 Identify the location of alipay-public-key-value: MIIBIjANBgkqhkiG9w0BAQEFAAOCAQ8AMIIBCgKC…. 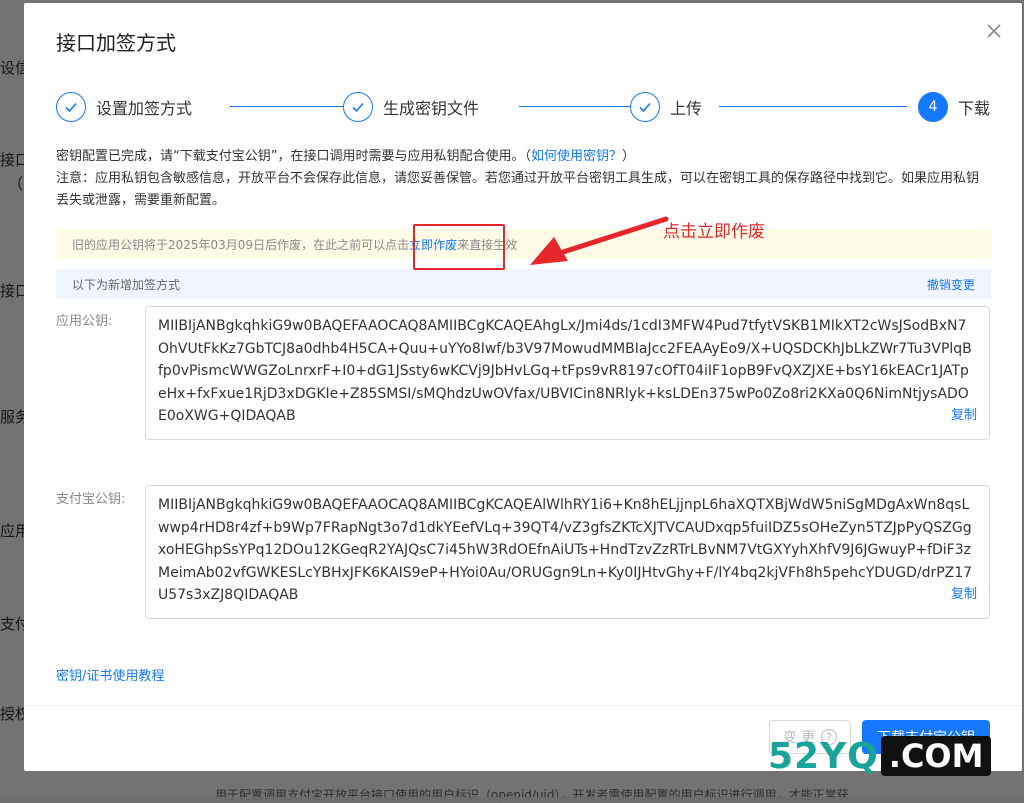
(565, 550).